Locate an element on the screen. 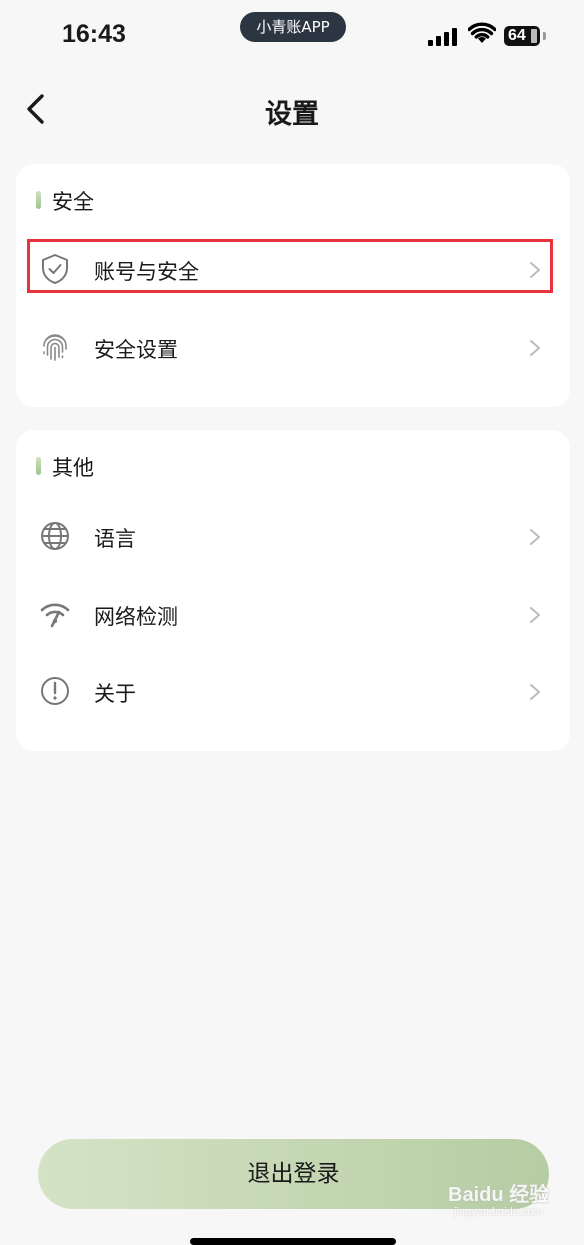 Image resolution: width=584 pixels, height=1245 pixels. status-bar: 16:43 小青账APP 64 is located at coordinates (292, 35).